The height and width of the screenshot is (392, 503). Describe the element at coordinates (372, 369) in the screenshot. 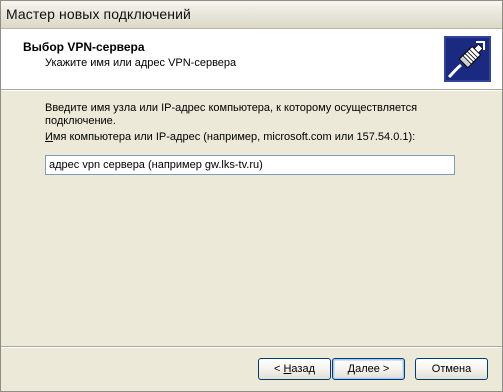

I see `next-label: алее >` at that location.